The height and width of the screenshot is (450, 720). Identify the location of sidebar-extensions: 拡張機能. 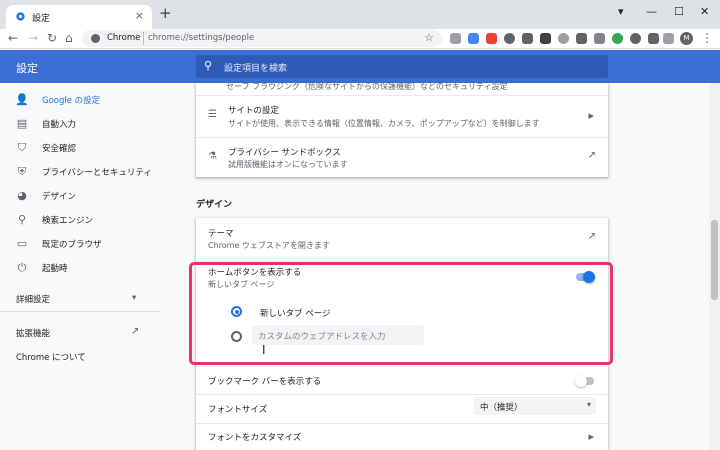
(33, 333).